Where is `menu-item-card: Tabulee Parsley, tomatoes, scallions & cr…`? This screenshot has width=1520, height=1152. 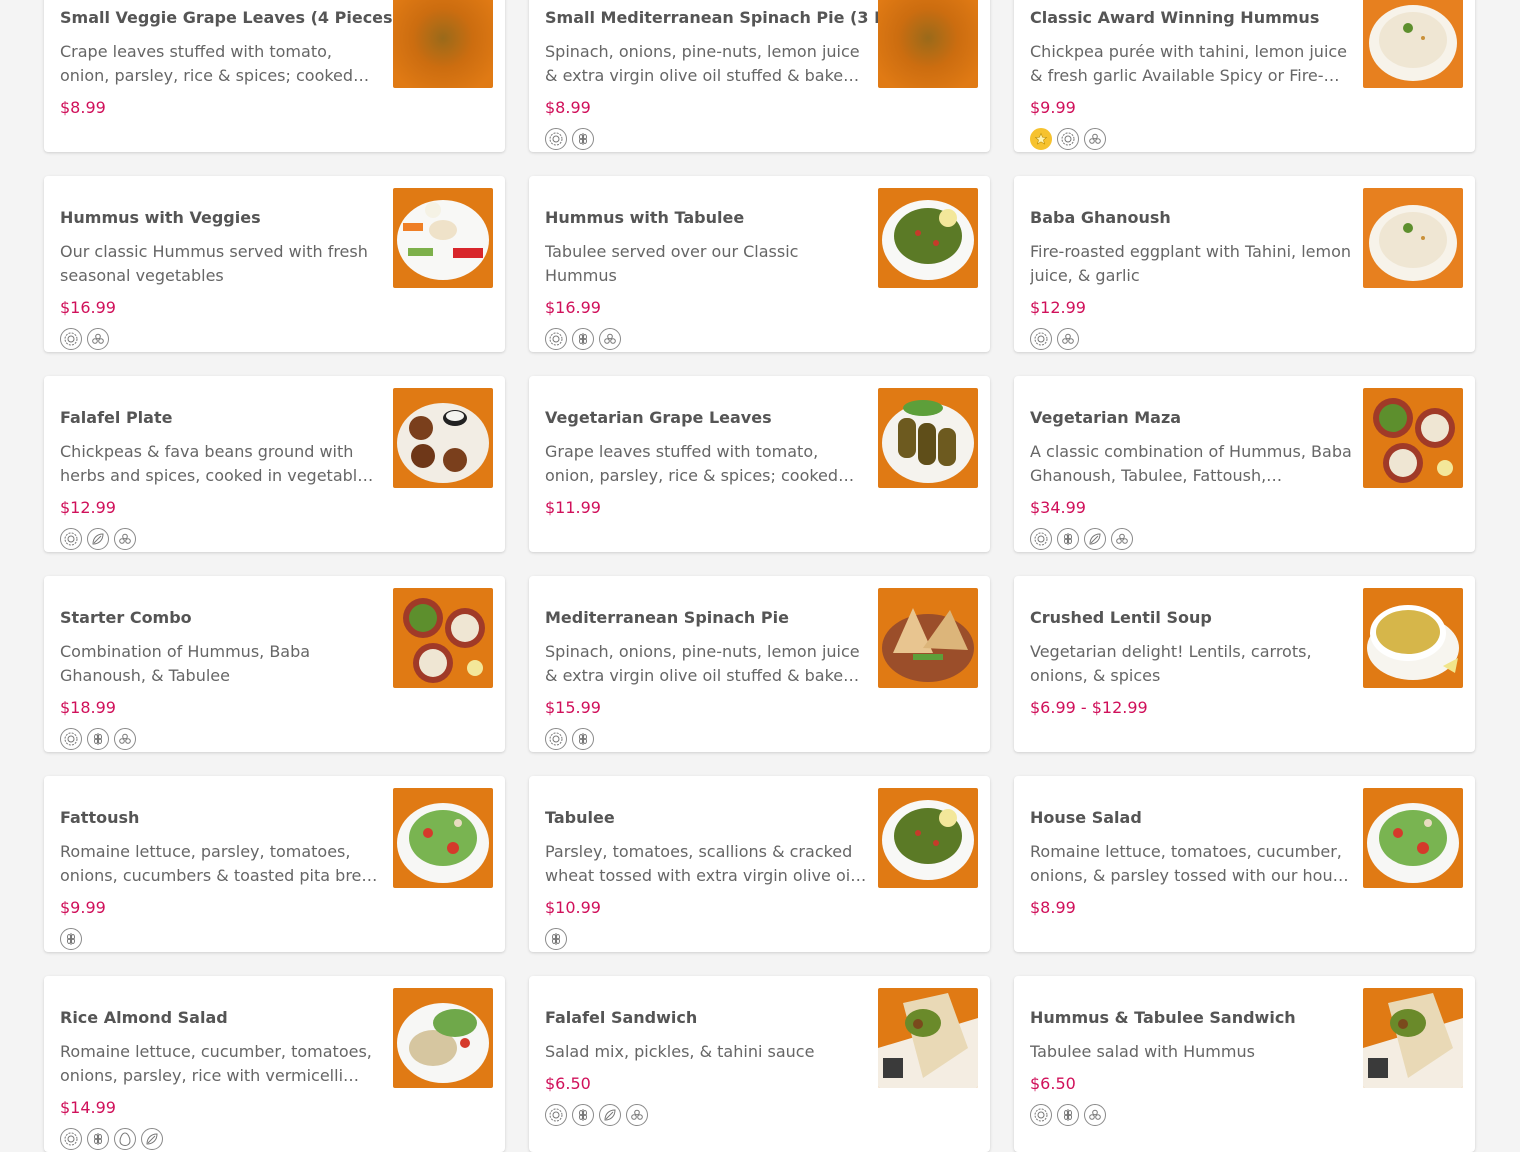 menu-item-card: Tabulee Parsley, tomatoes, scallions & cr… is located at coordinates (759, 864).